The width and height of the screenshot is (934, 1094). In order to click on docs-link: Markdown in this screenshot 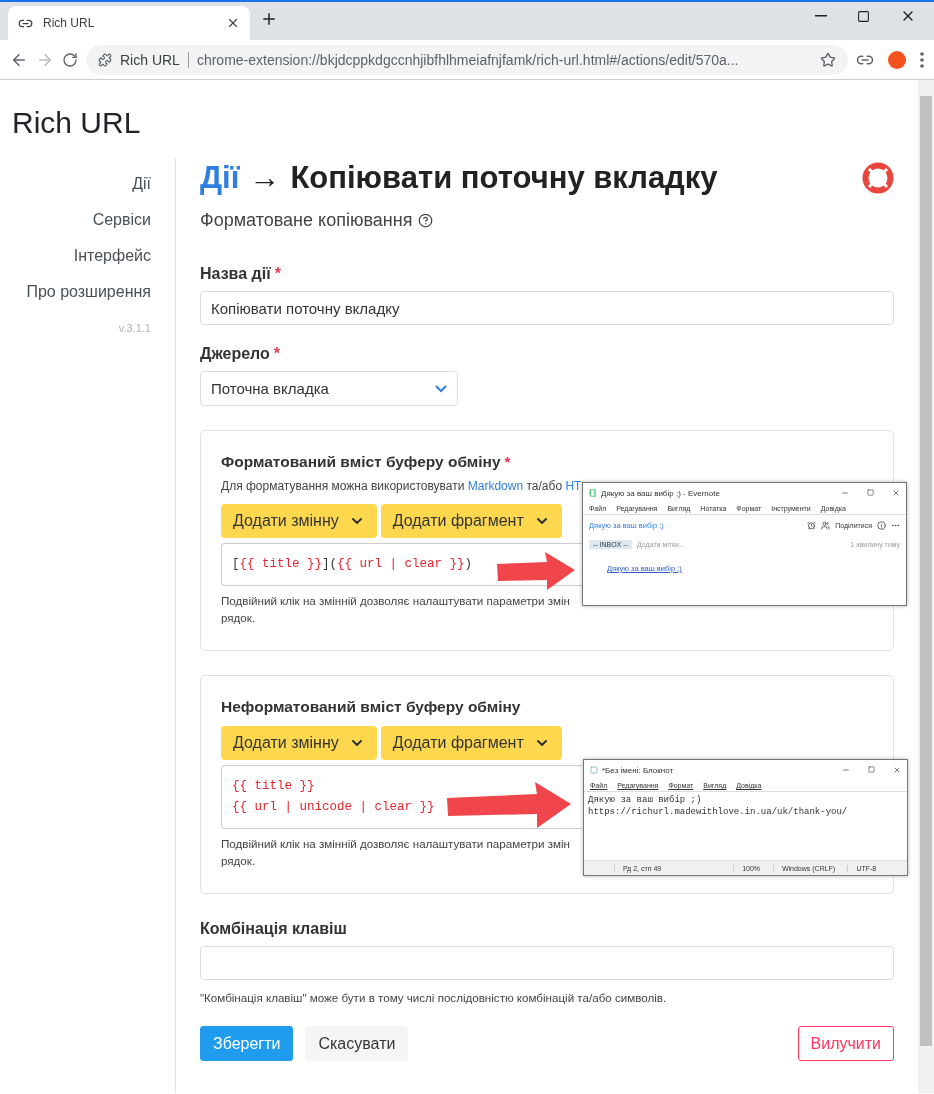, I will do `click(495, 486)`.